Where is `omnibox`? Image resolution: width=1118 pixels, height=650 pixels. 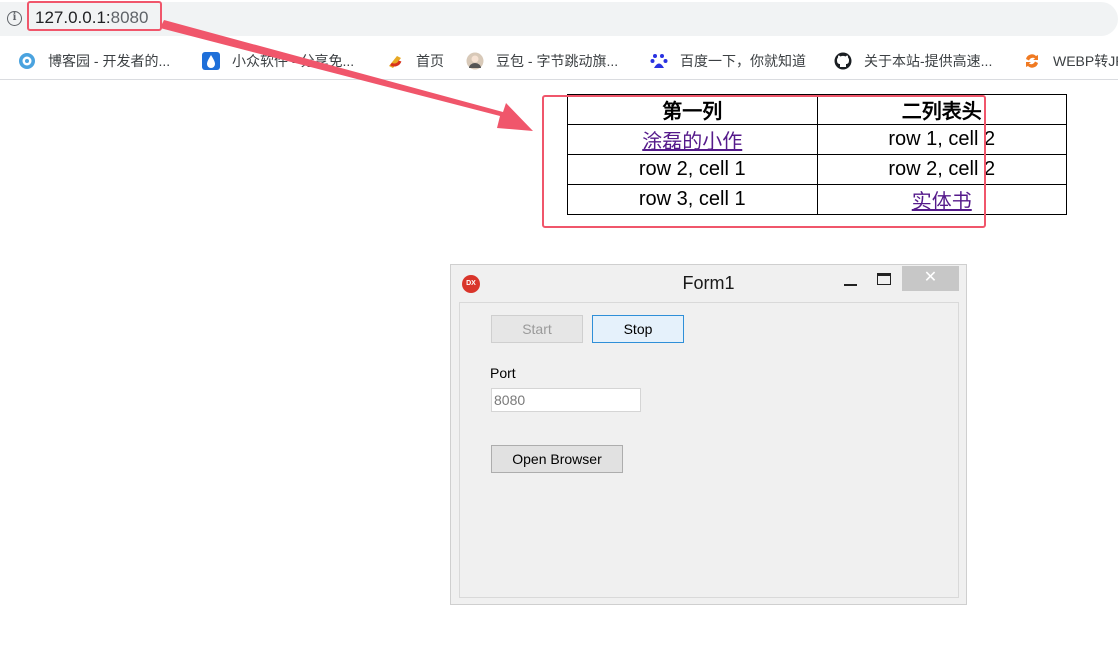 omnibox is located at coordinates (559, 19).